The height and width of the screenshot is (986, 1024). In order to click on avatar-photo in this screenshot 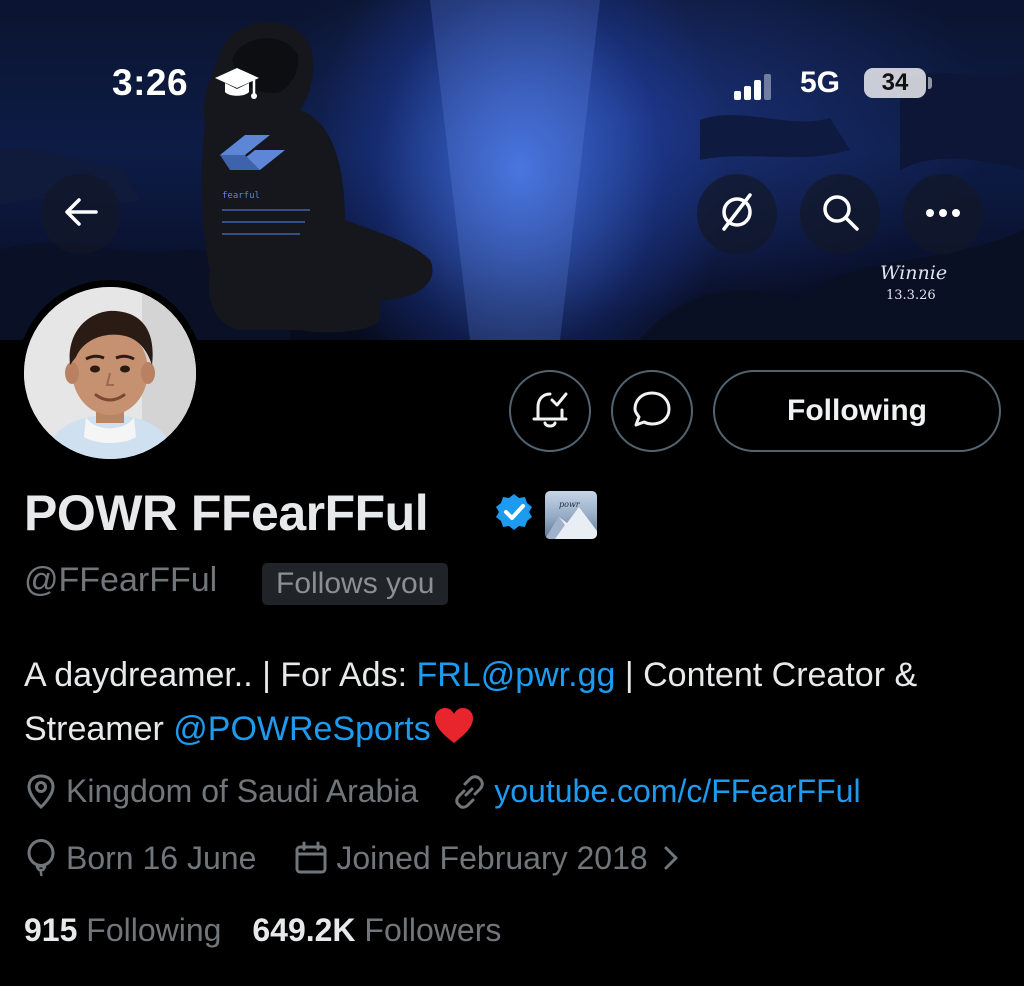, I will do `click(110, 373)`.